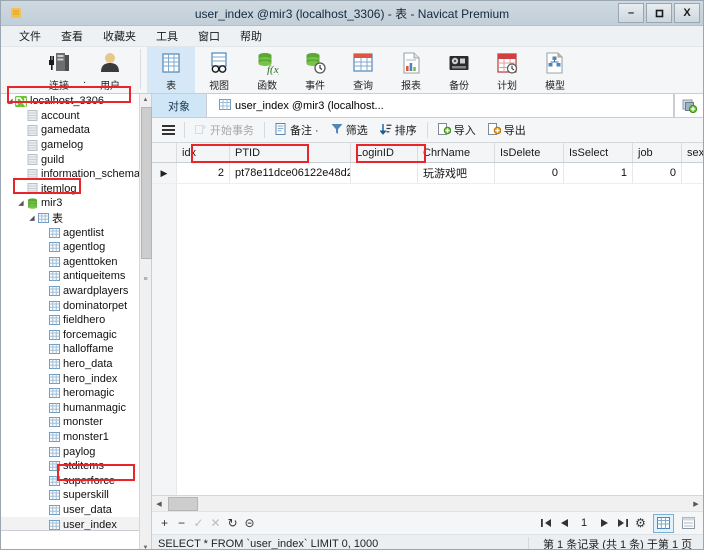  I want to click on hscroll-track, so click(427, 503).